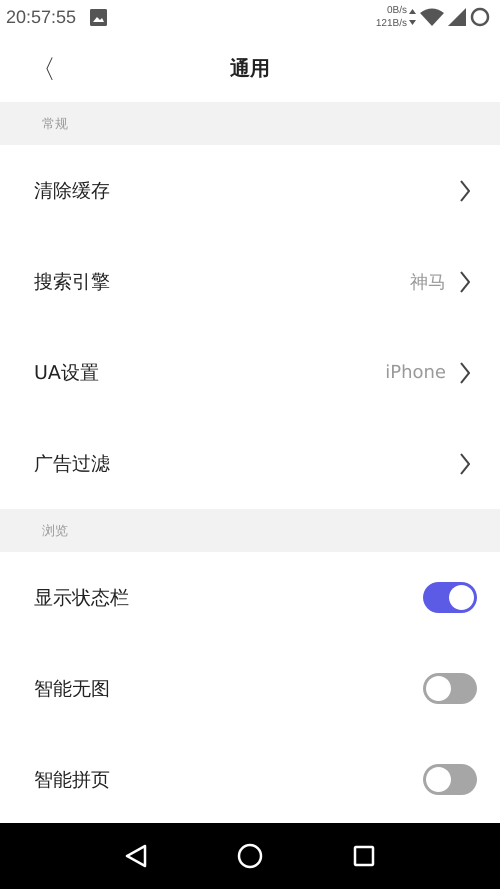 The height and width of the screenshot is (889, 500). What do you see at coordinates (364, 856) in the screenshot?
I see `recents-square-icon` at bounding box center [364, 856].